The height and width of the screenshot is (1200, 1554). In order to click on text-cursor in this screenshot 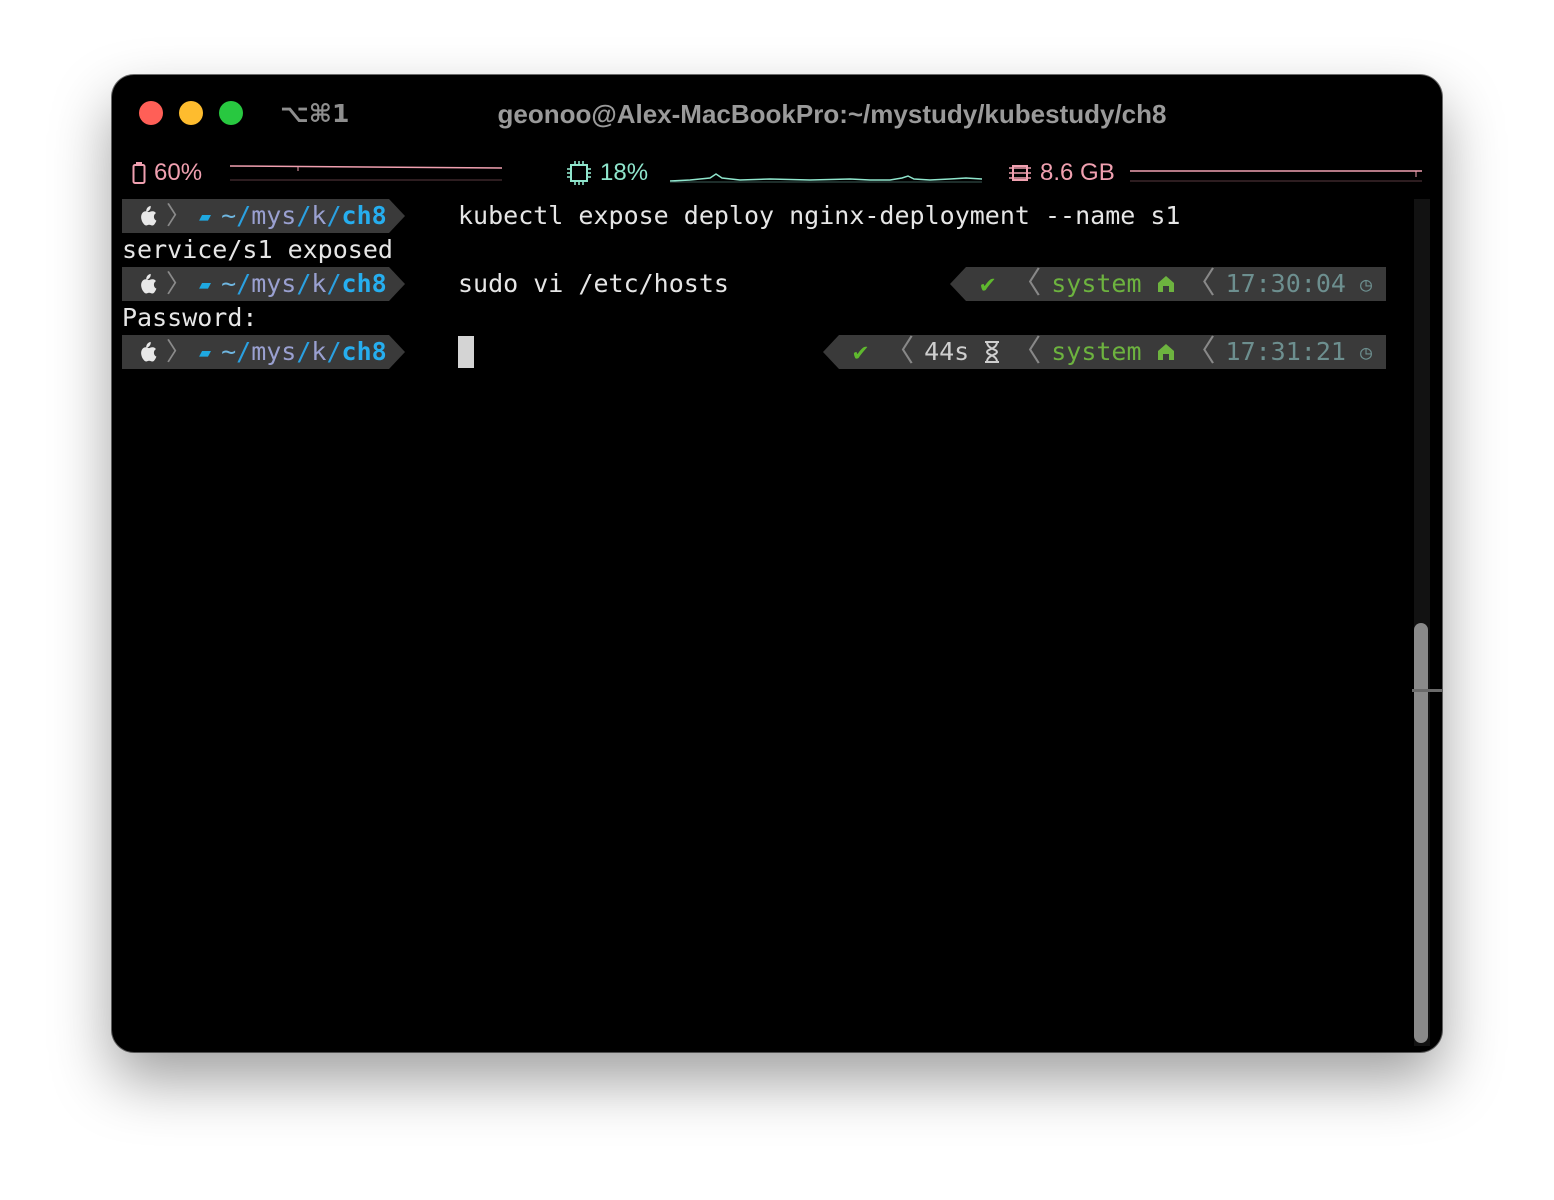, I will do `click(466, 352)`.